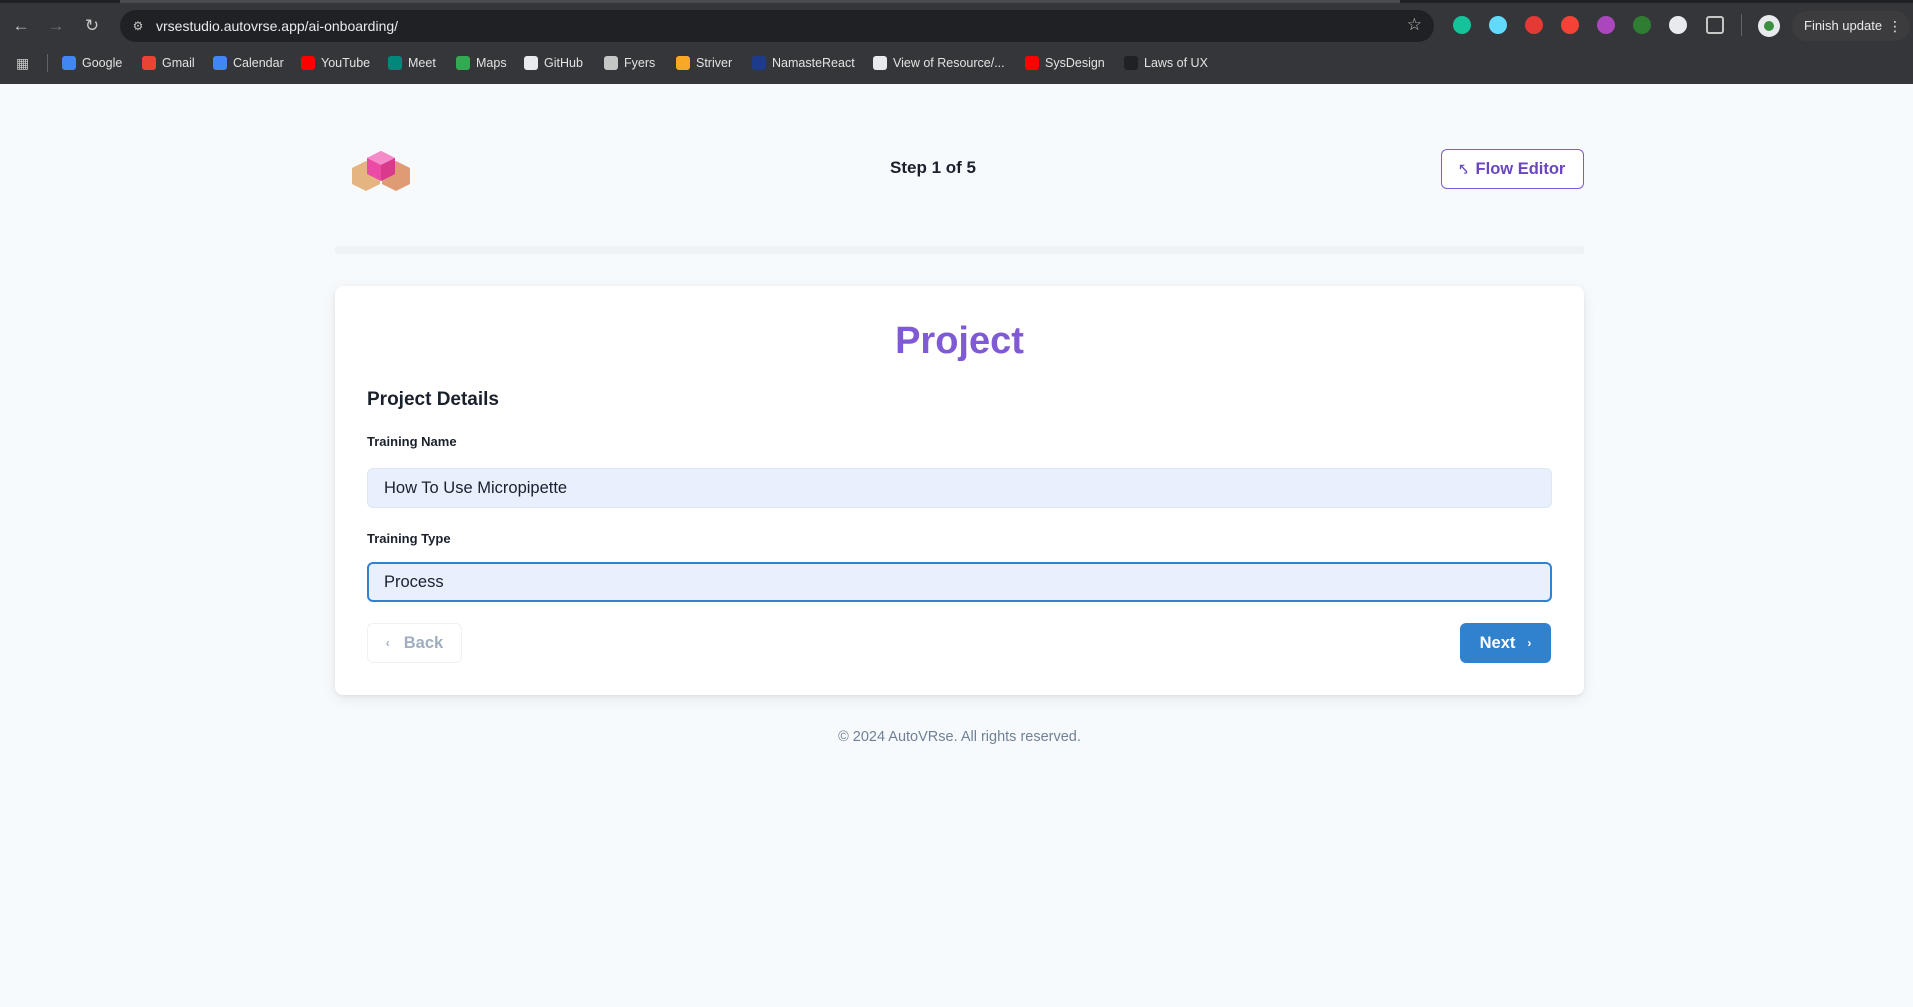 The height and width of the screenshot is (1007, 1913). What do you see at coordinates (178, 63) in the screenshot?
I see `bookmark-label: Gmail` at bounding box center [178, 63].